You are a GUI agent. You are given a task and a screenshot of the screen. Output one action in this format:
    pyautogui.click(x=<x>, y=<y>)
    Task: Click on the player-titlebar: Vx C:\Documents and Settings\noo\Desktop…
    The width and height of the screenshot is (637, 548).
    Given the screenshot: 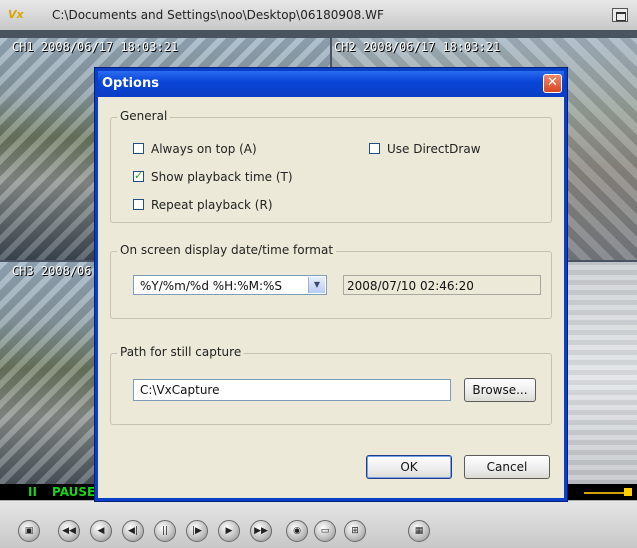 What is the action you would take?
    pyautogui.click(x=318, y=15)
    